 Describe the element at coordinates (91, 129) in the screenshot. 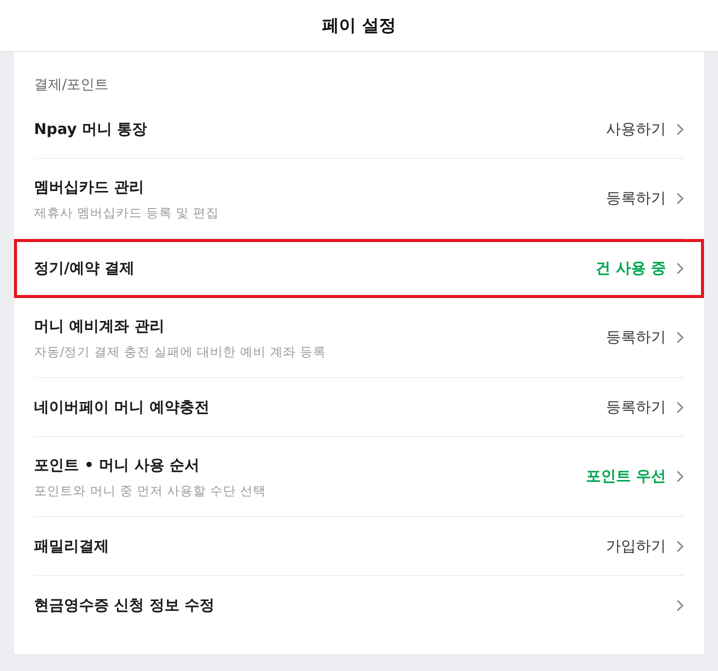

I see `row-title: Npay 머니 통장` at that location.